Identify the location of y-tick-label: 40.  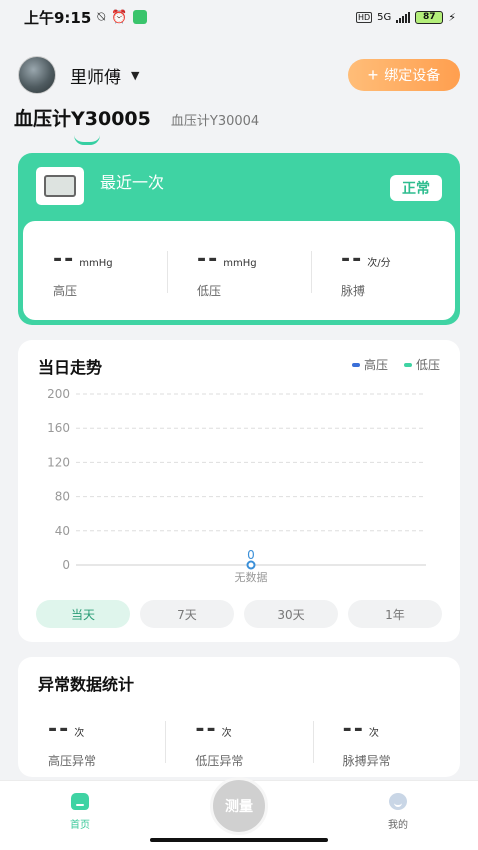
(62, 531).